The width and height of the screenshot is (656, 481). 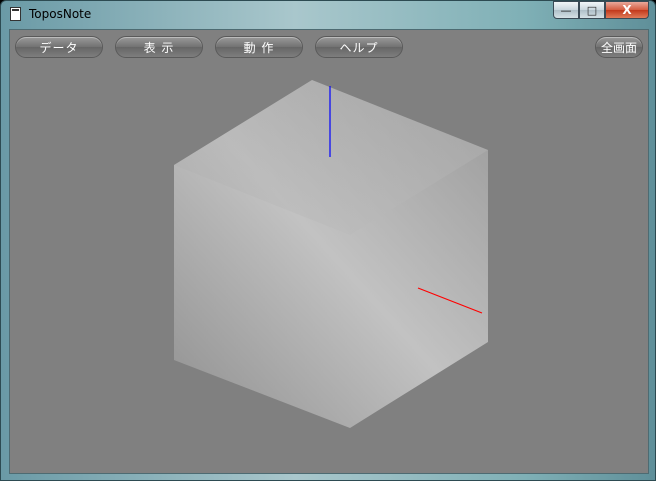 I want to click on title-bar: ToposNote — □ X, so click(x=328, y=15).